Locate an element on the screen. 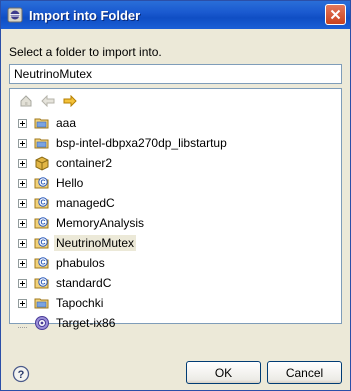  home-button is located at coordinates (26, 101).